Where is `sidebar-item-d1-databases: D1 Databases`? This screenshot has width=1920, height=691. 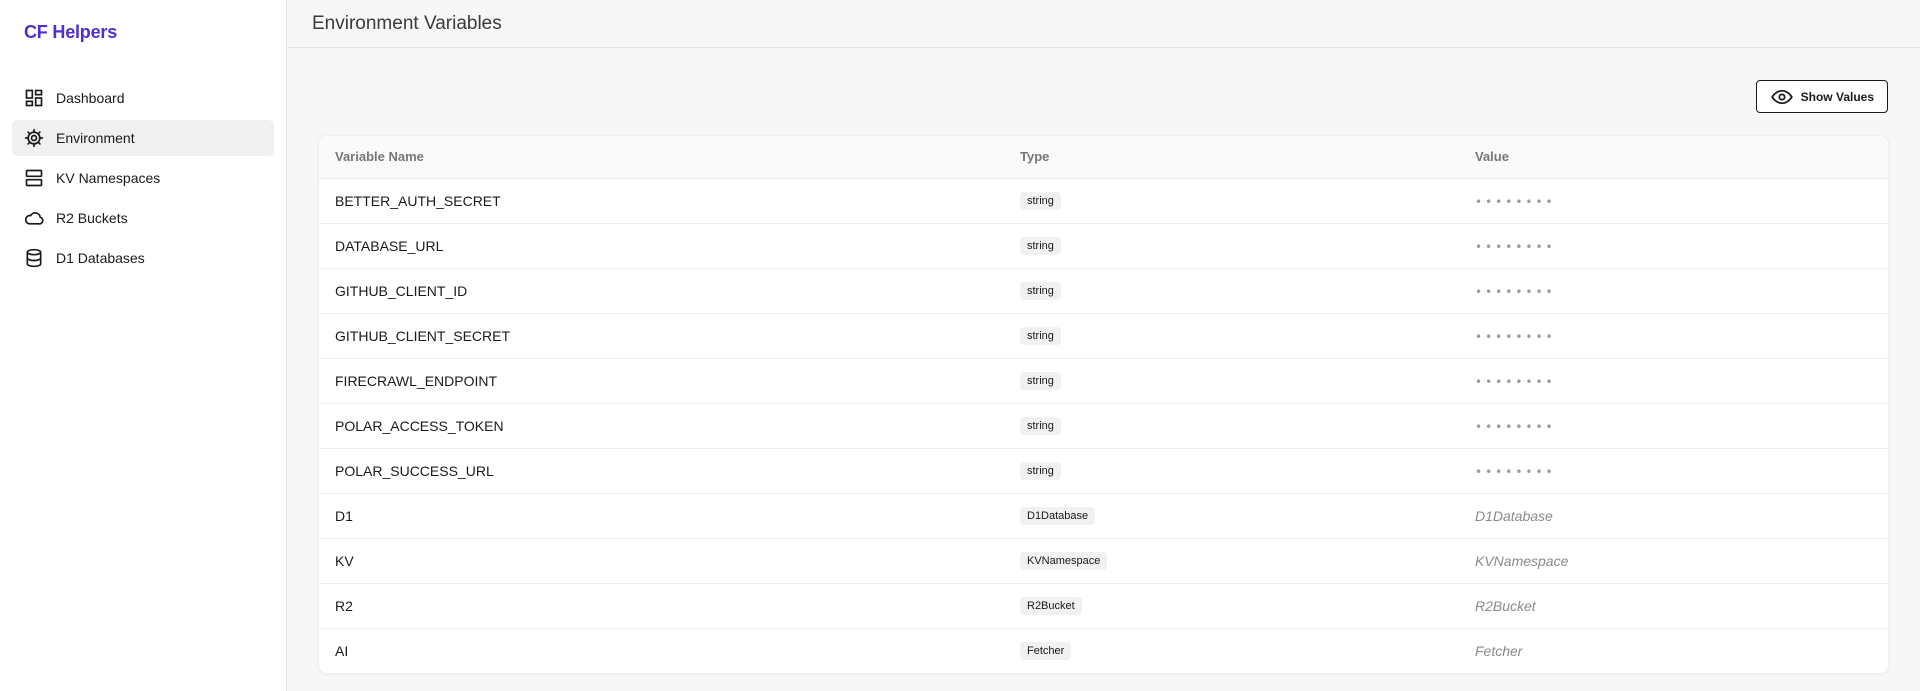
sidebar-item-d1-databases: D1 Databases is located at coordinates (143, 258).